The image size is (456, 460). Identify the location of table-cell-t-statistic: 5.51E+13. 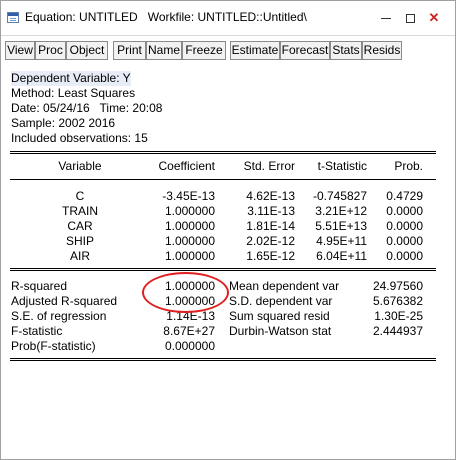
(341, 226).